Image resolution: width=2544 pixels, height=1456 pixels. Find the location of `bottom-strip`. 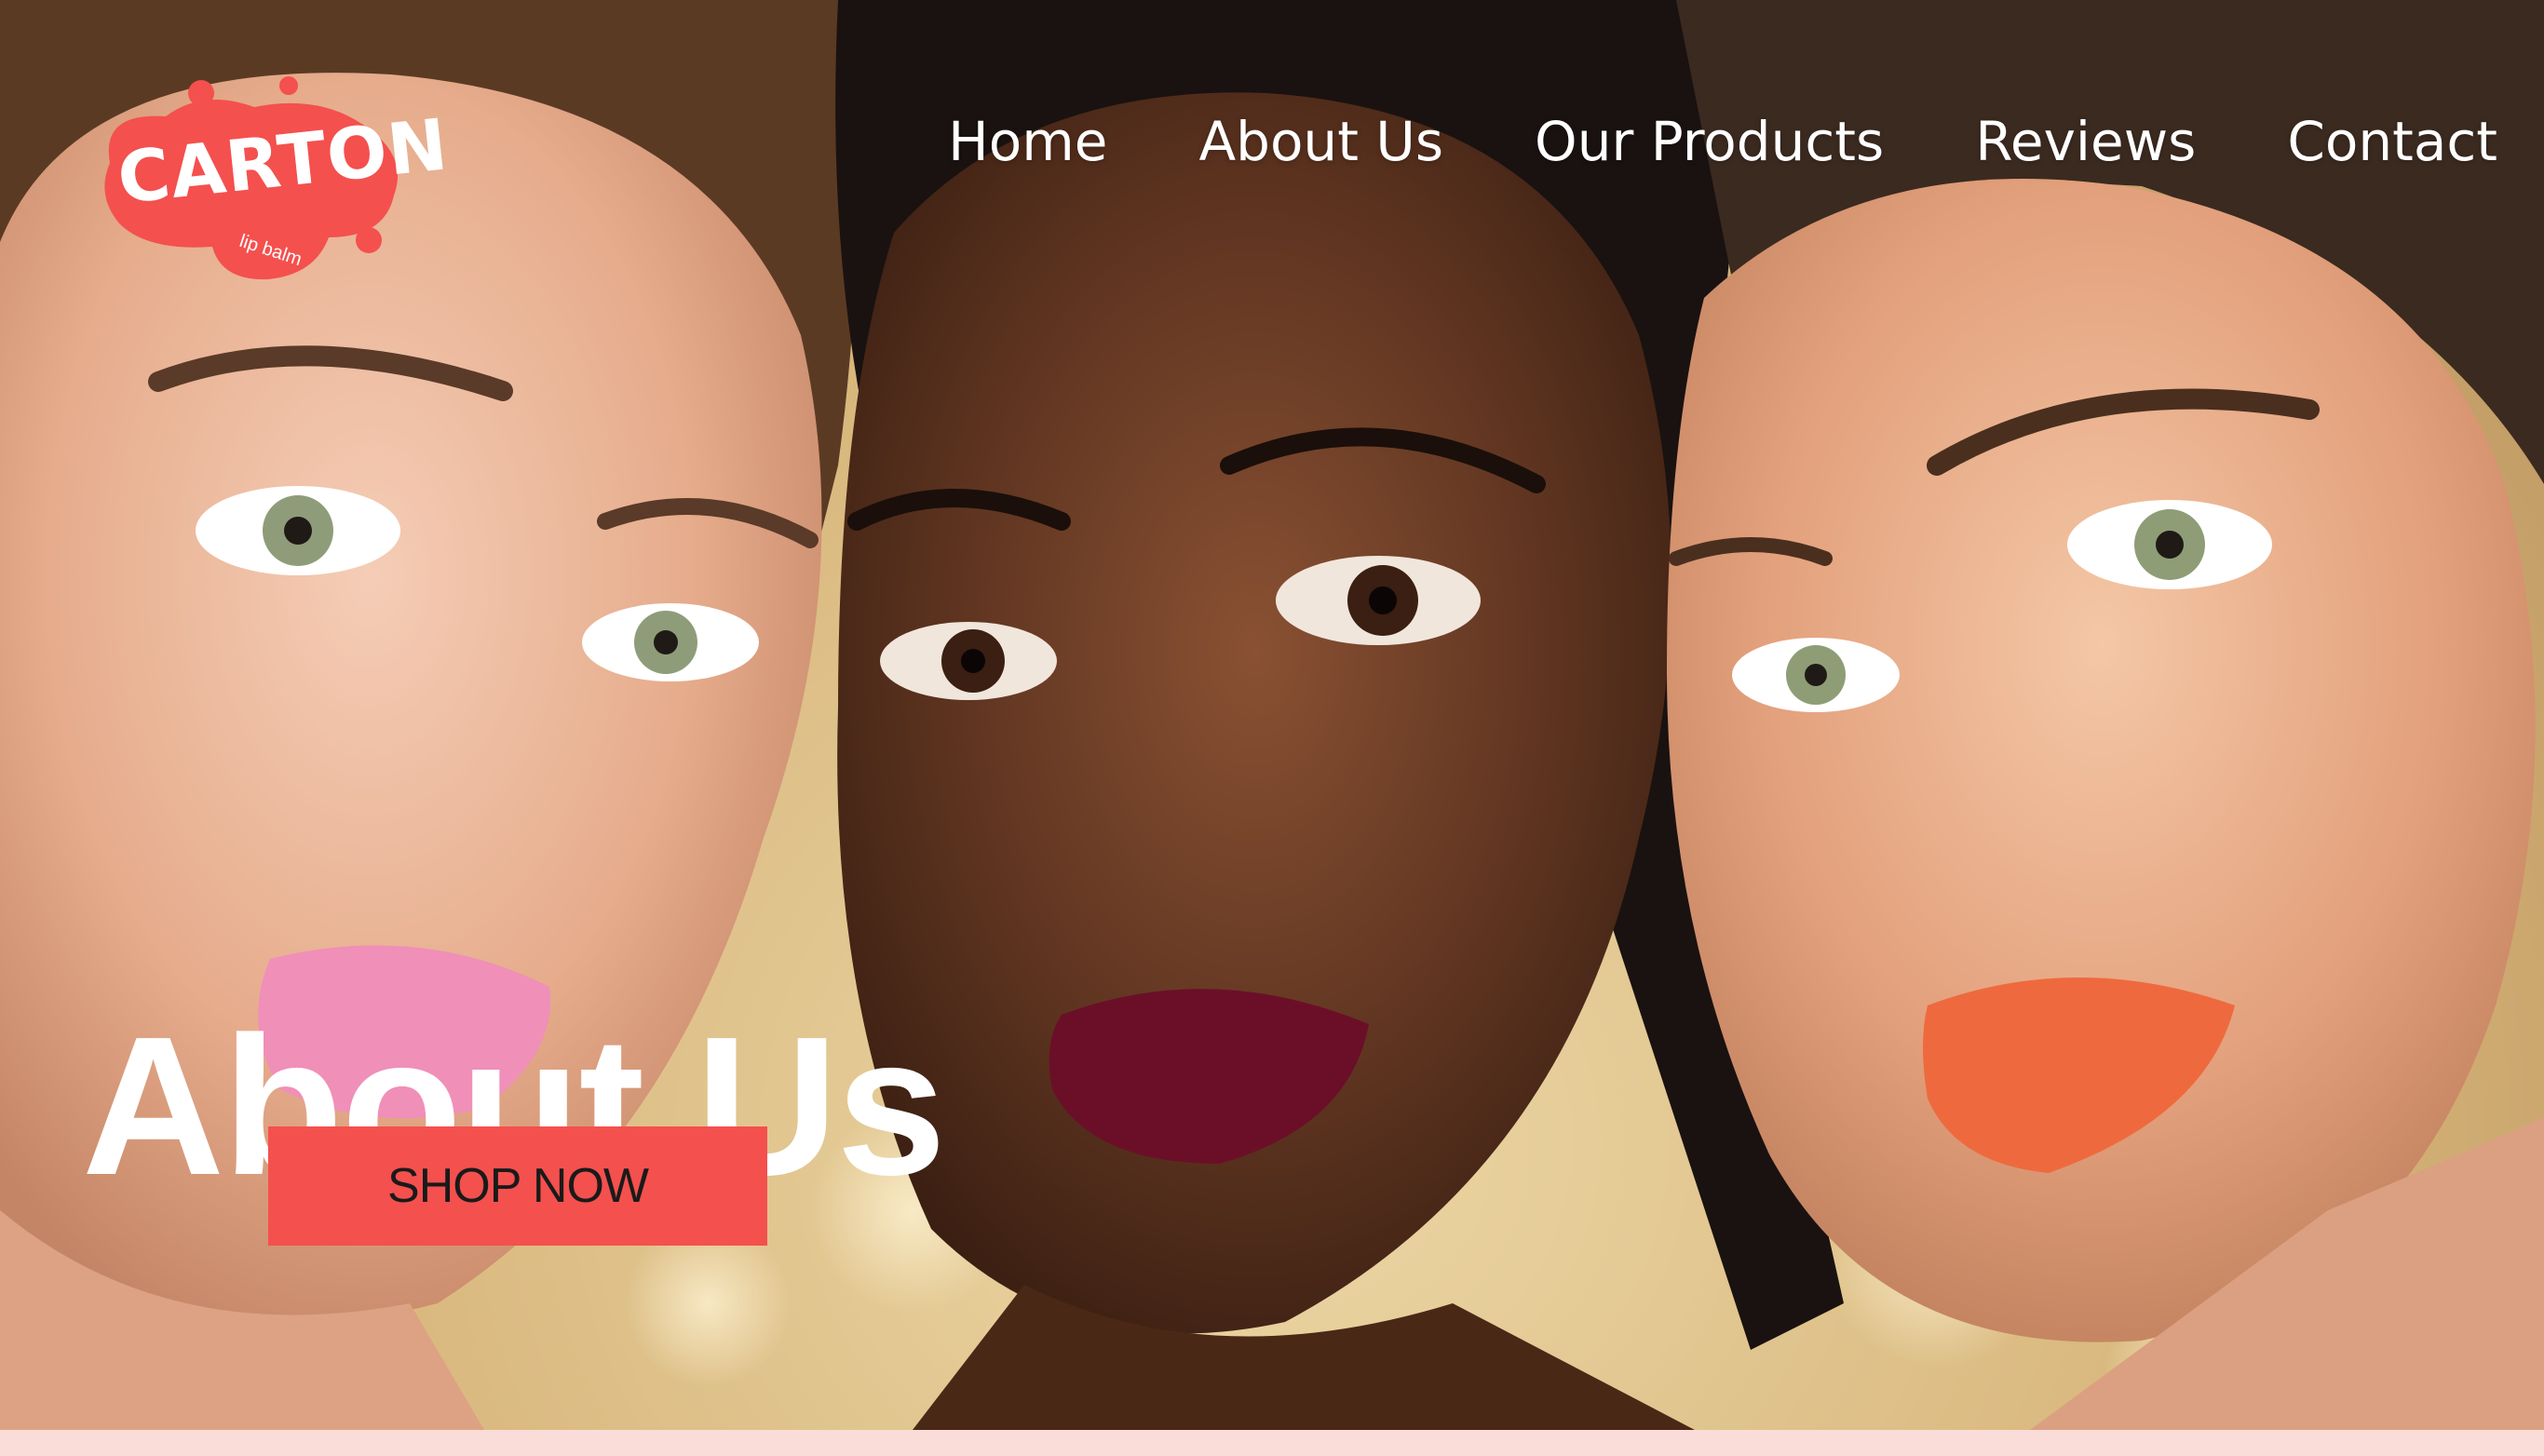

bottom-strip is located at coordinates (1272, 1443).